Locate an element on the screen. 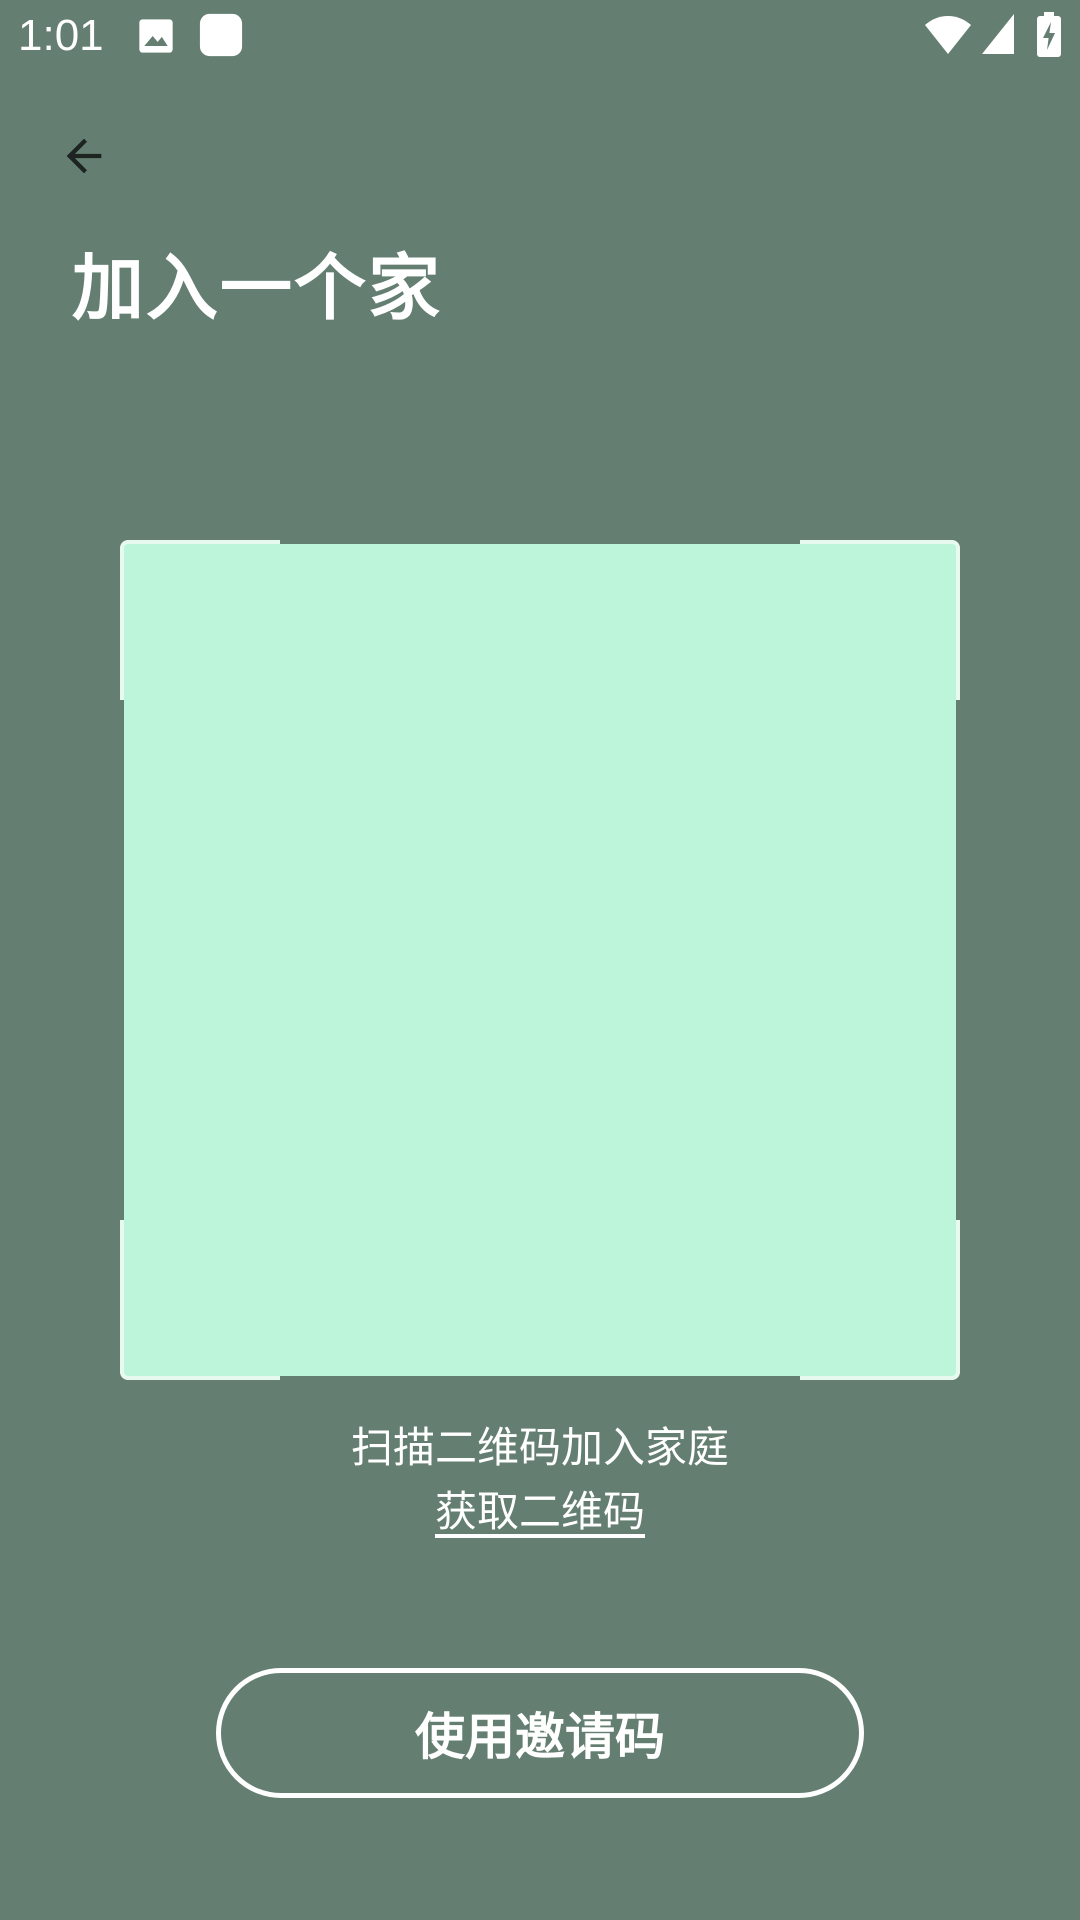  scanner-corner-bottom-left is located at coordinates (200, 1300).